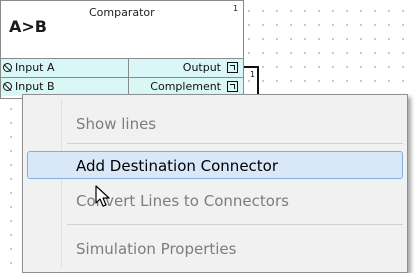 The width and height of the screenshot is (416, 273). Describe the element at coordinates (116, 124) in the screenshot. I see `menu-item-label: Show lines` at that location.